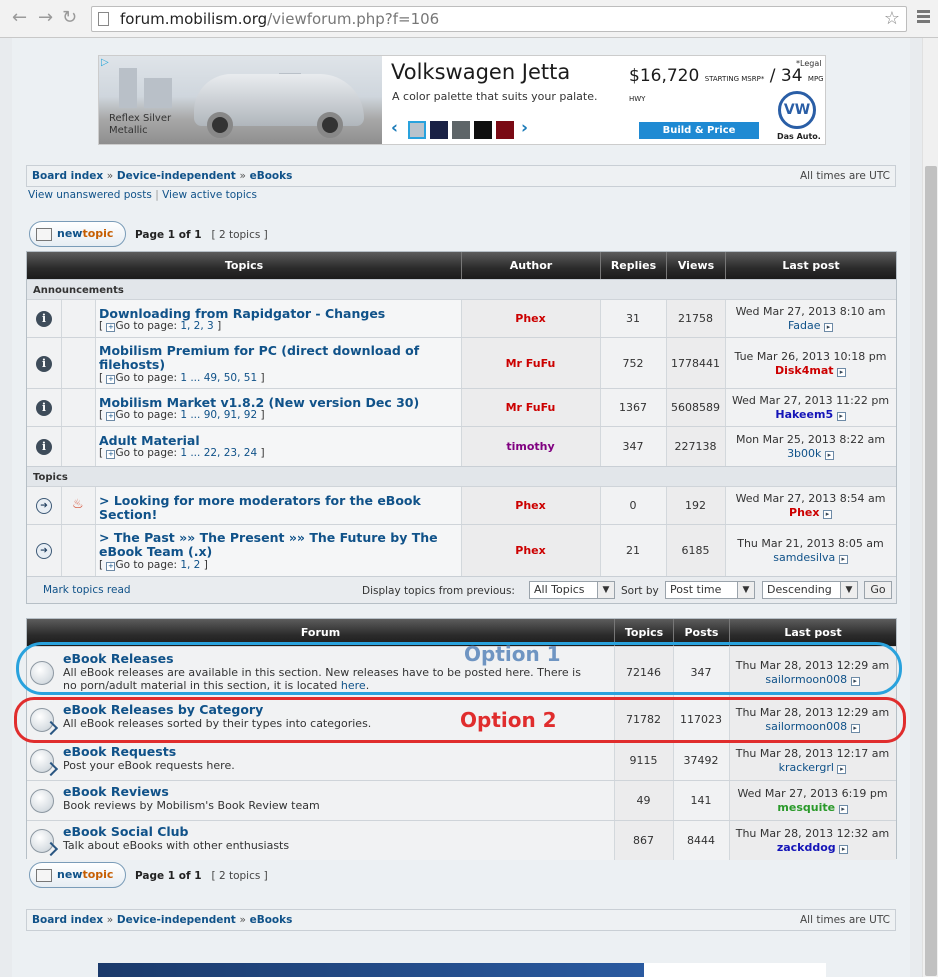 The image size is (938, 977). I want to click on last-post-user: Phex, so click(804, 512).